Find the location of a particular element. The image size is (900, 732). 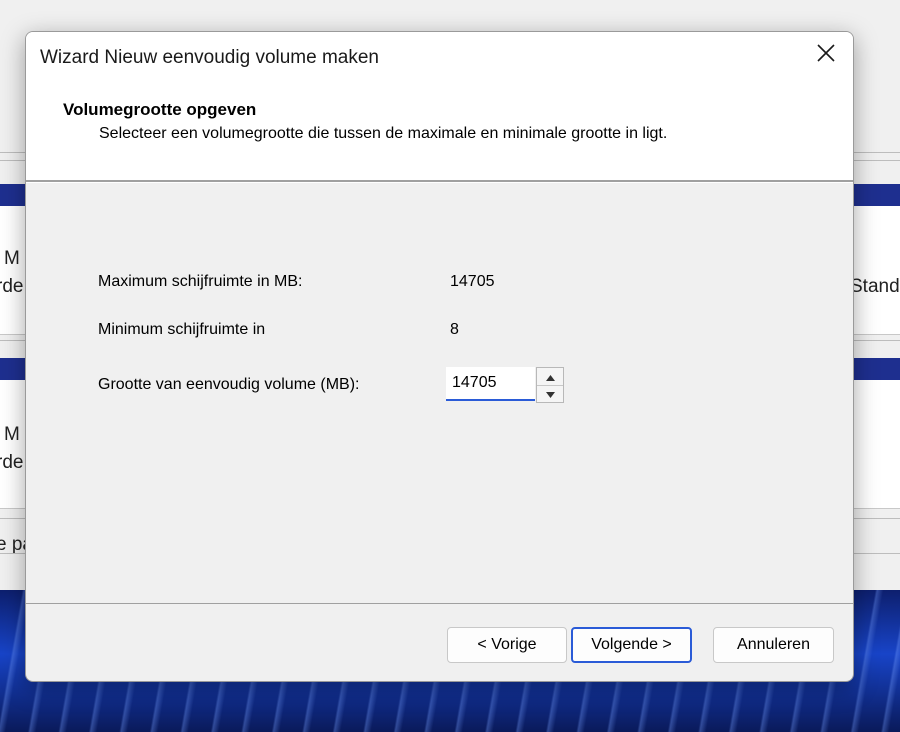

arrow-down-icon is located at coordinates (550, 394).